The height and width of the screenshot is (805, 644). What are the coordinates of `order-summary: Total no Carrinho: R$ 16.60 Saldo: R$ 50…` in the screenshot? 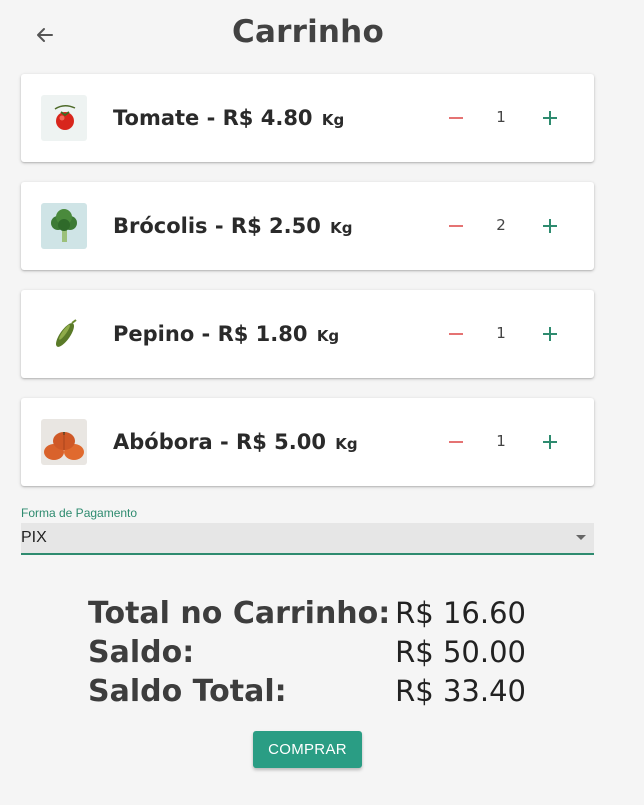 It's located at (308, 654).